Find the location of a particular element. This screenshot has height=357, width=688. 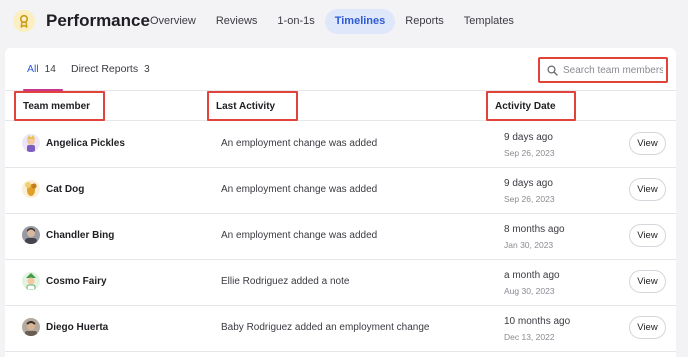

search-input is located at coordinates (613, 70).